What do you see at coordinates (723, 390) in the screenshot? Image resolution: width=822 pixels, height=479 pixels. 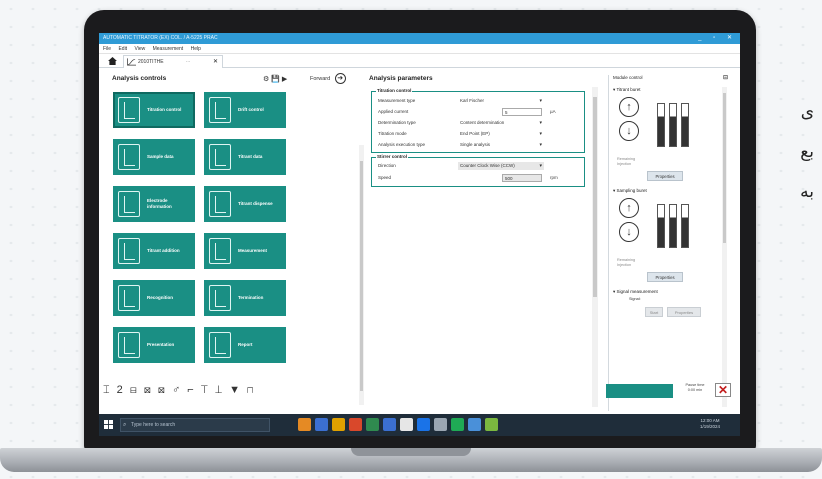 I see `stop-button: ✕` at bounding box center [723, 390].